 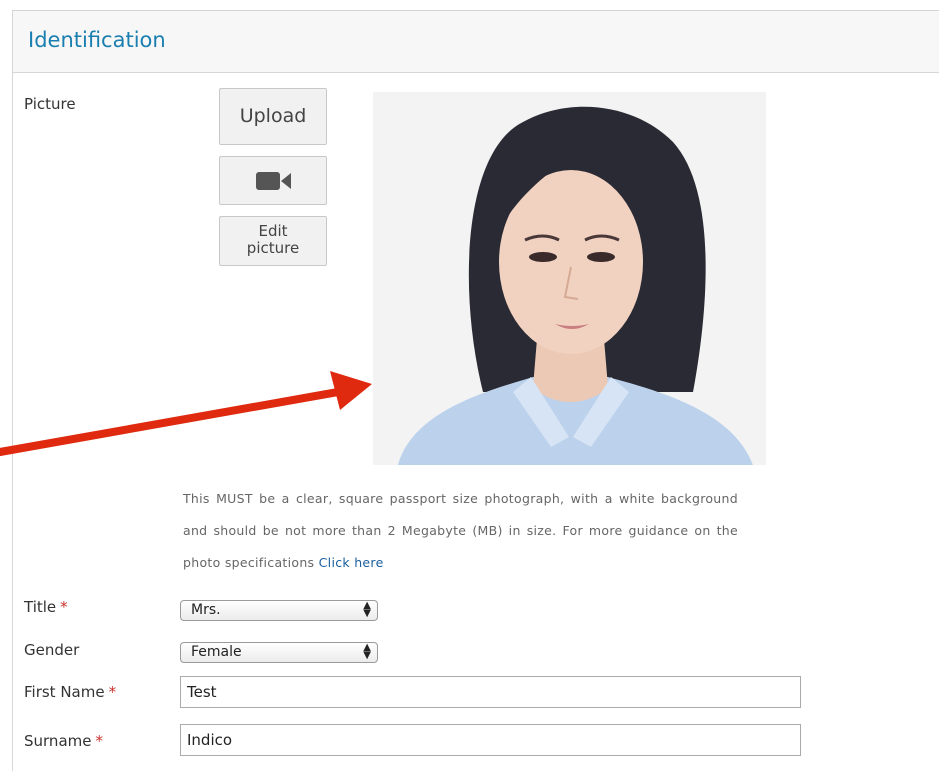 What do you see at coordinates (64, 692) in the screenshot?
I see `first-name-label-text: First Name` at bounding box center [64, 692].